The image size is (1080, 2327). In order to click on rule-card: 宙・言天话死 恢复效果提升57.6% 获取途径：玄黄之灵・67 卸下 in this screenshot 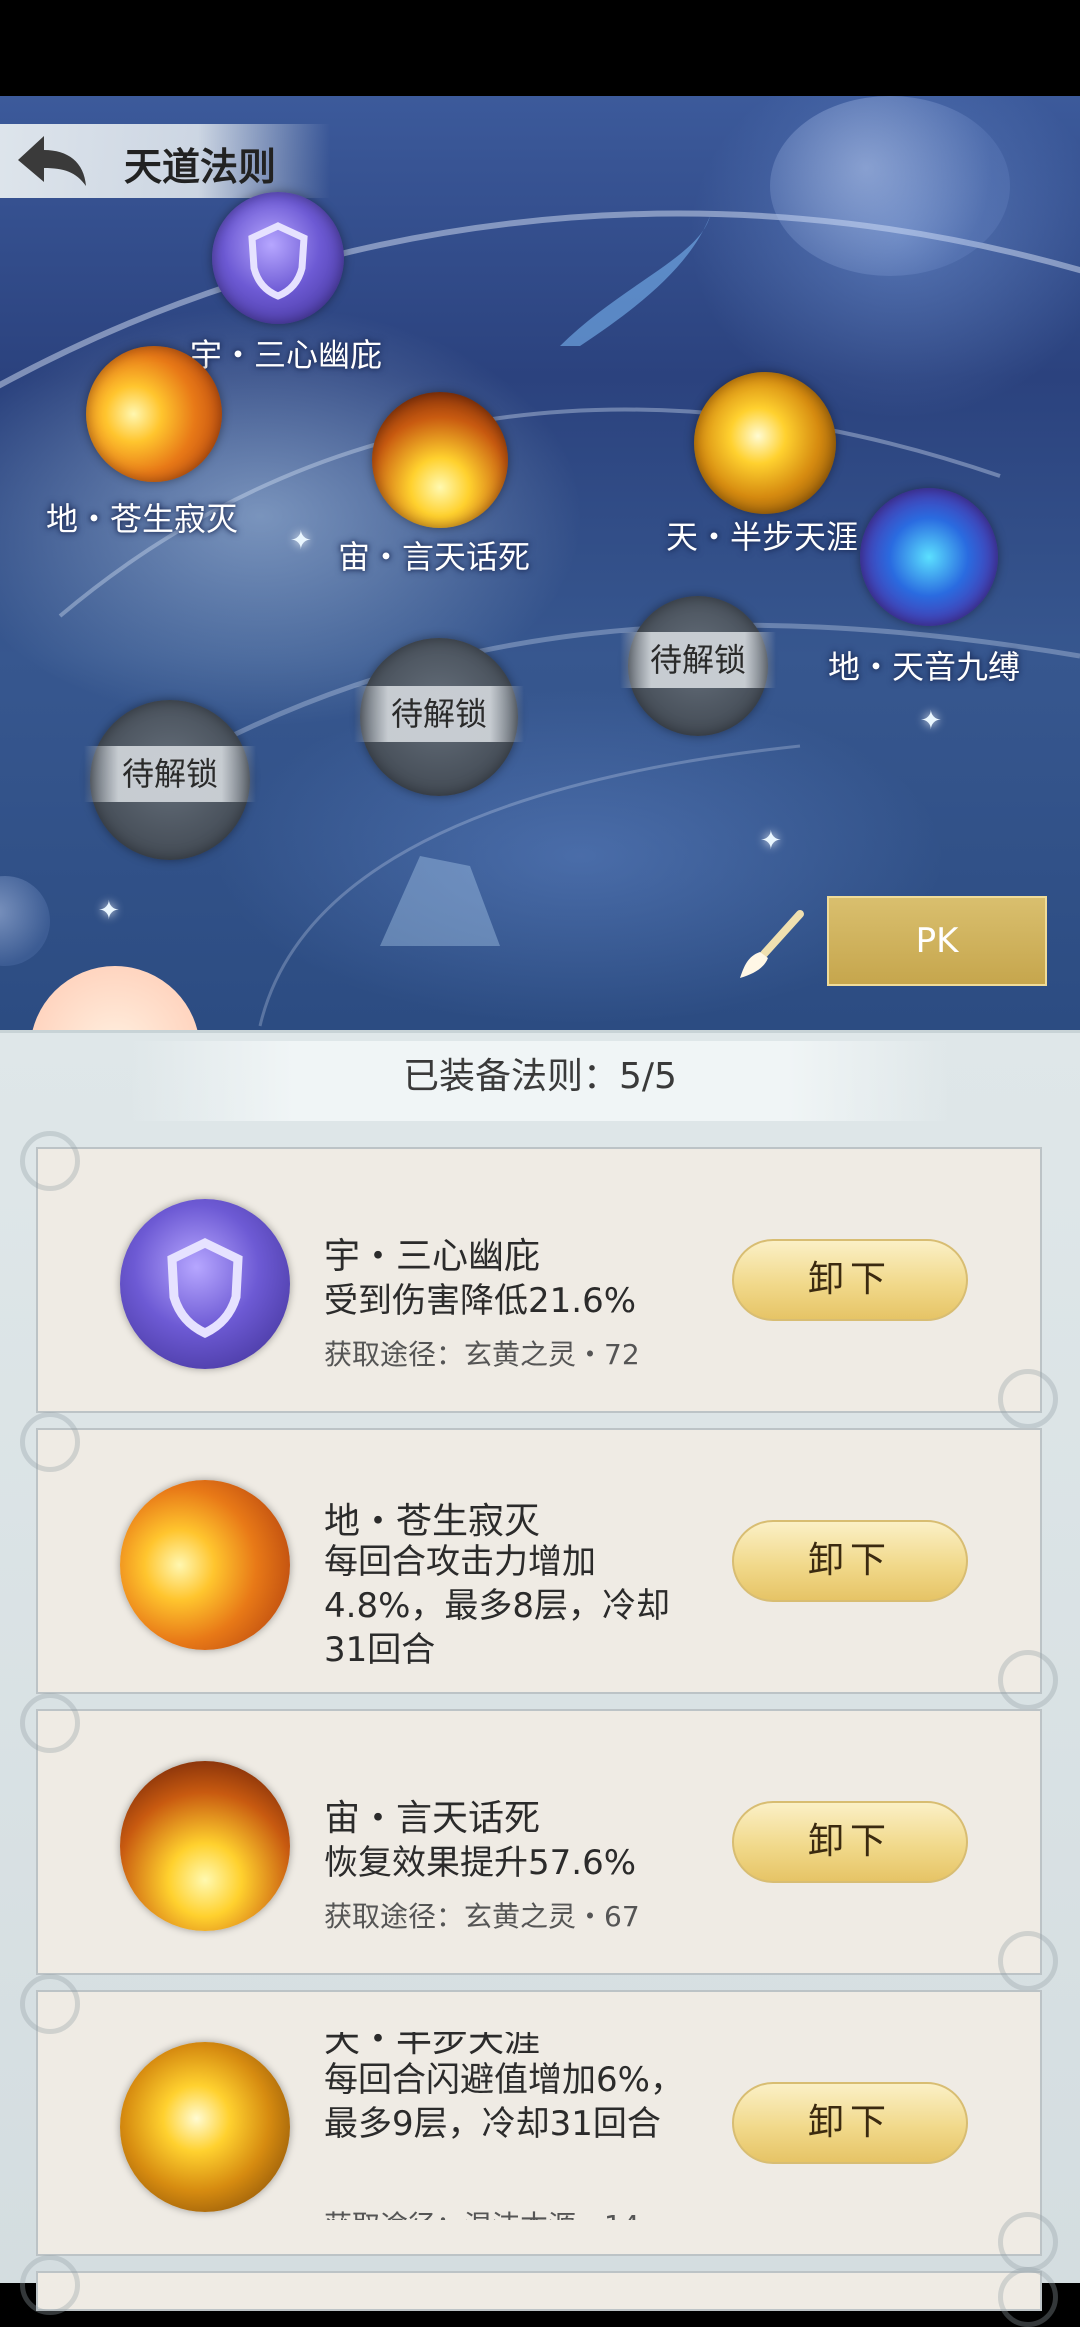, I will do `click(539, 1842)`.